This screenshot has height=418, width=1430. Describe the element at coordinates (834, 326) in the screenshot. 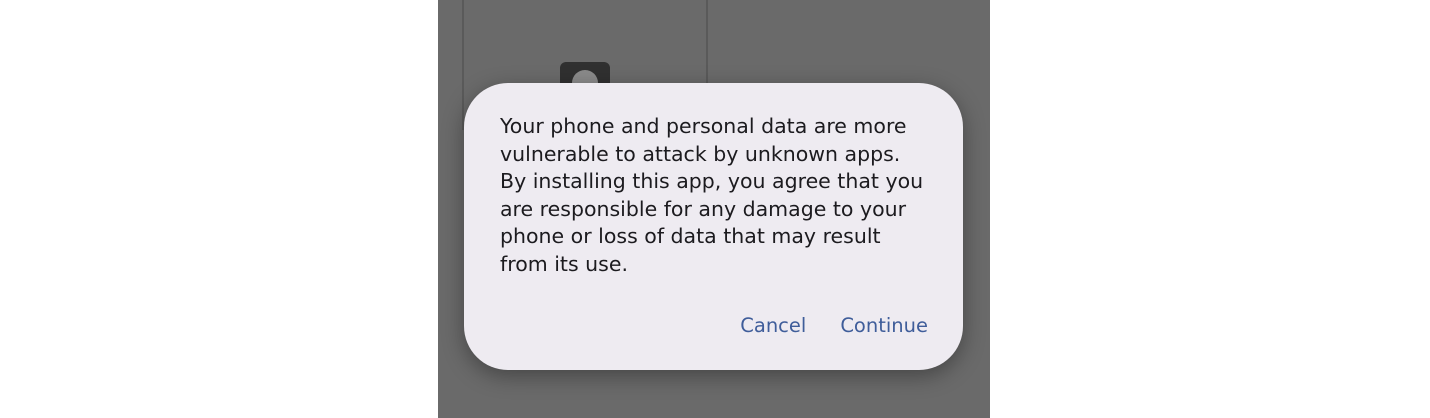

I see `dialog-actions: Cancel Continue` at that location.